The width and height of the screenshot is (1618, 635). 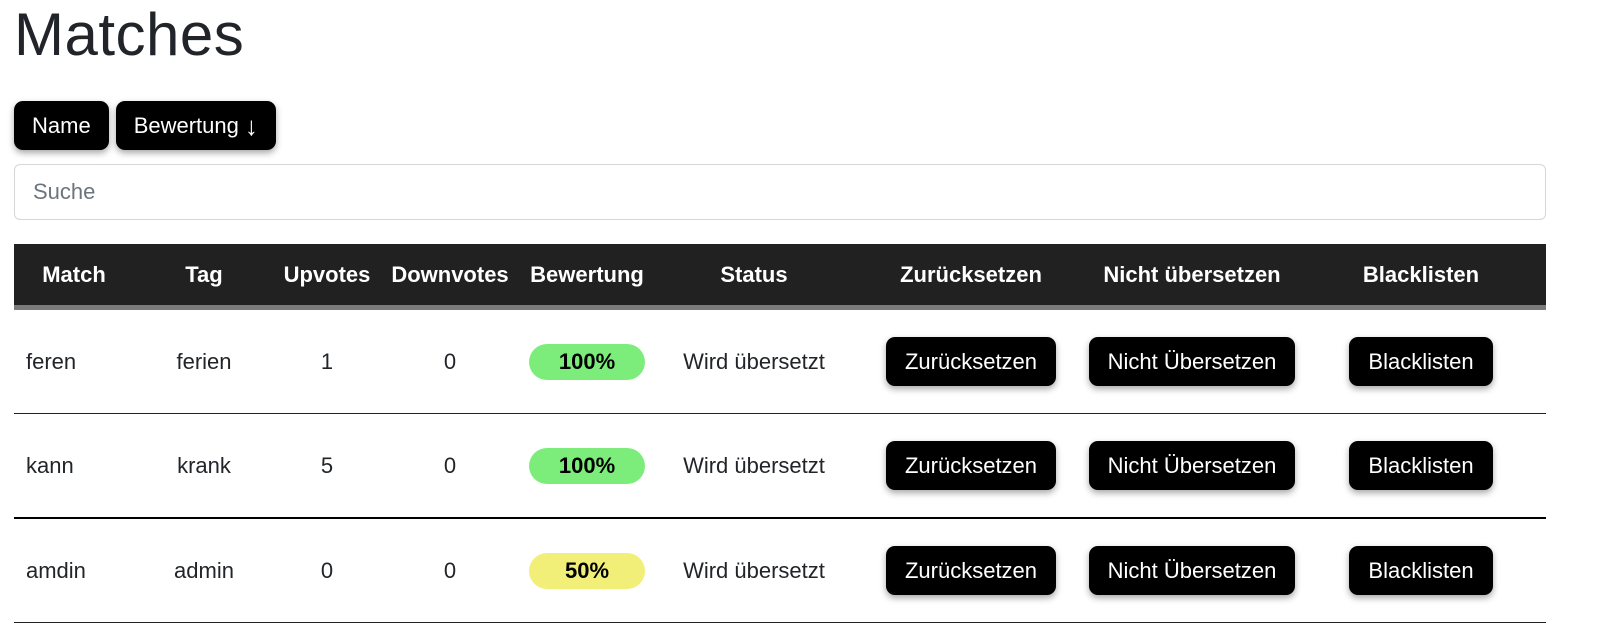 What do you see at coordinates (780, 192) in the screenshot?
I see `search-input` at bounding box center [780, 192].